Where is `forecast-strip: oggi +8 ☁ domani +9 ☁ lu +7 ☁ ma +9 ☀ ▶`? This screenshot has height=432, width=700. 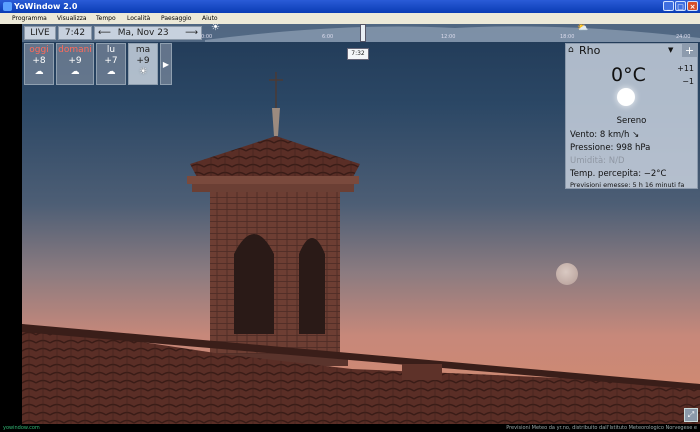 forecast-strip: oggi +8 ☁ domani +9 ☁ lu +7 ☁ ma +9 ☀ ▶ is located at coordinates (98, 64).